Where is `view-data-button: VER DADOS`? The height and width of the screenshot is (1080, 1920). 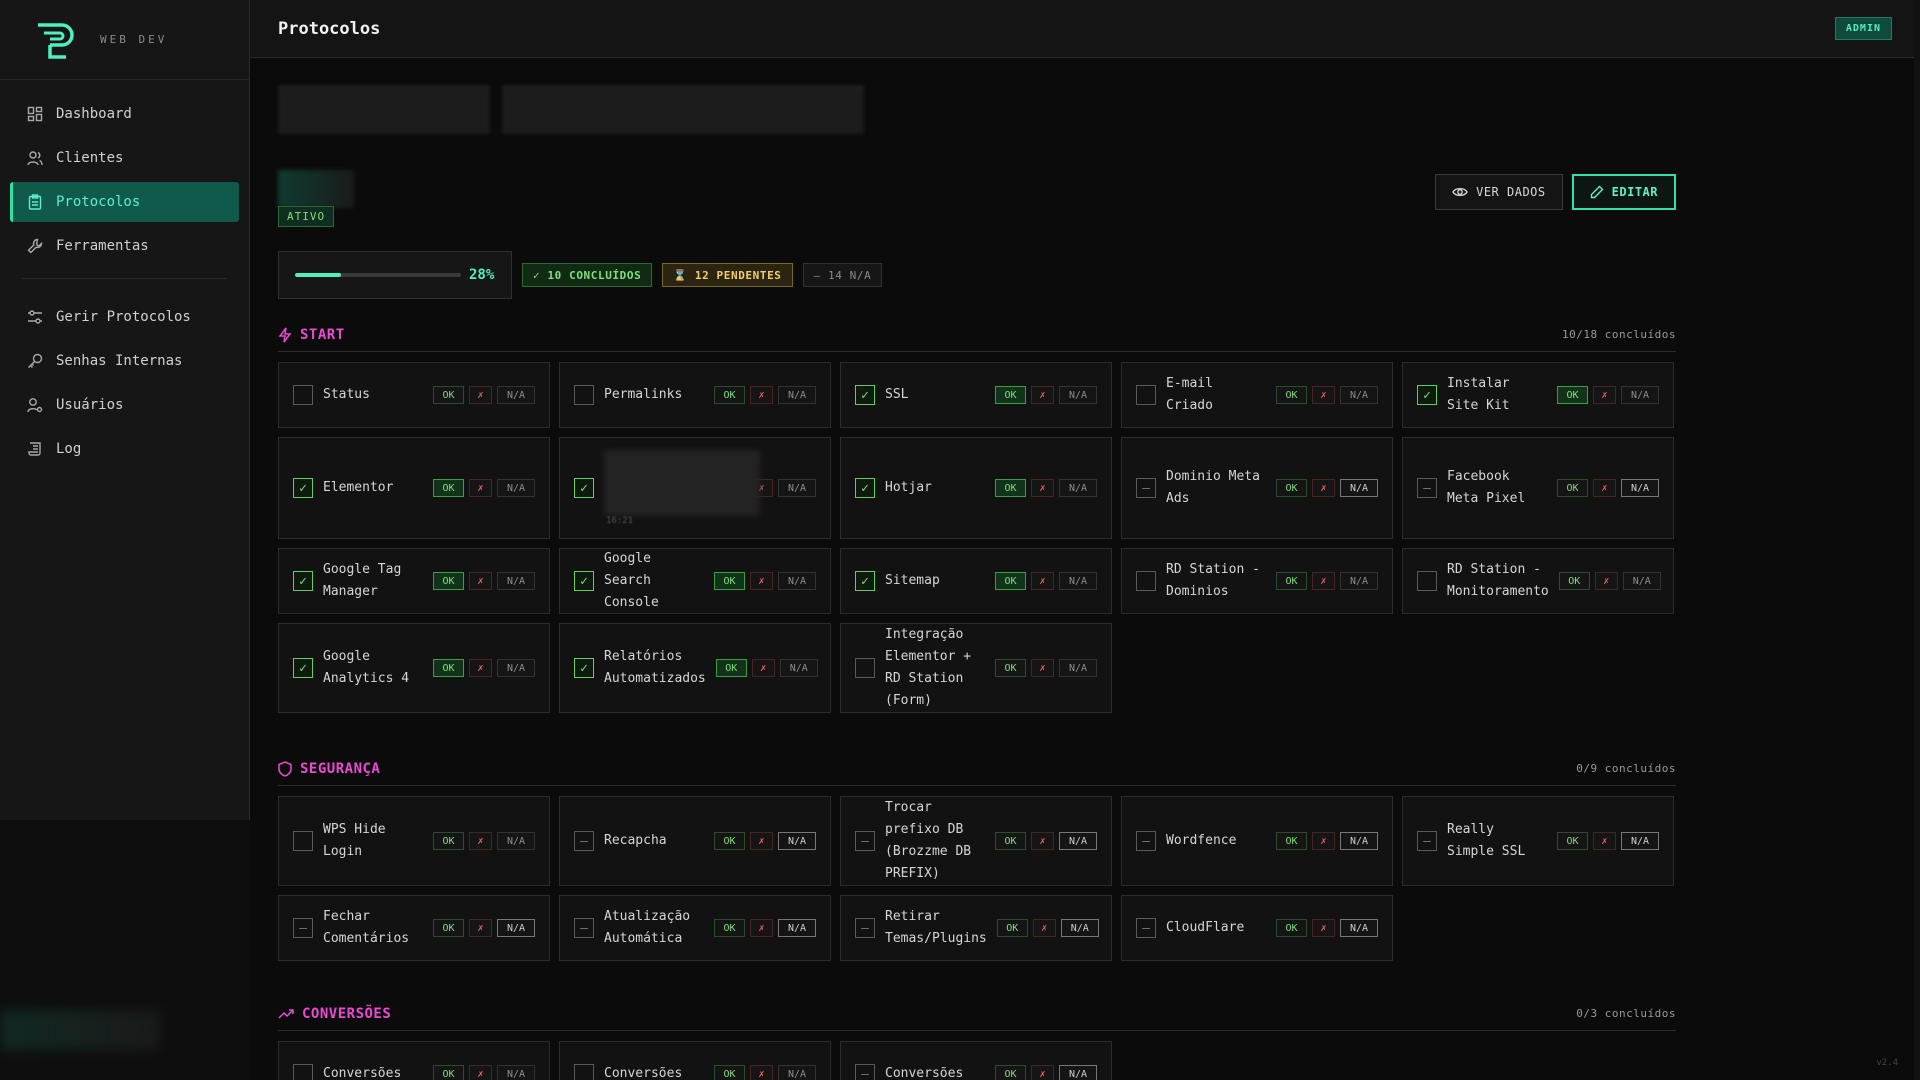
view-data-button: VER DADOS is located at coordinates (1499, 192).